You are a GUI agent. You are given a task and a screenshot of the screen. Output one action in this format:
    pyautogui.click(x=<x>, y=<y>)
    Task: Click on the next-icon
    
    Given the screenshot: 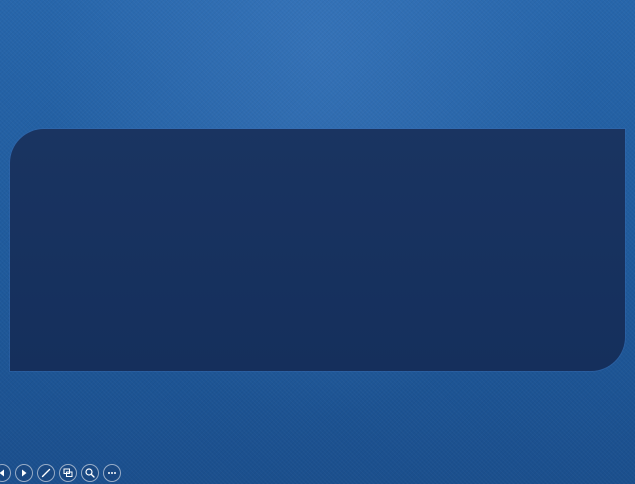 What is the action you would take?
    pyautogui.click(x=24, y=473)
    